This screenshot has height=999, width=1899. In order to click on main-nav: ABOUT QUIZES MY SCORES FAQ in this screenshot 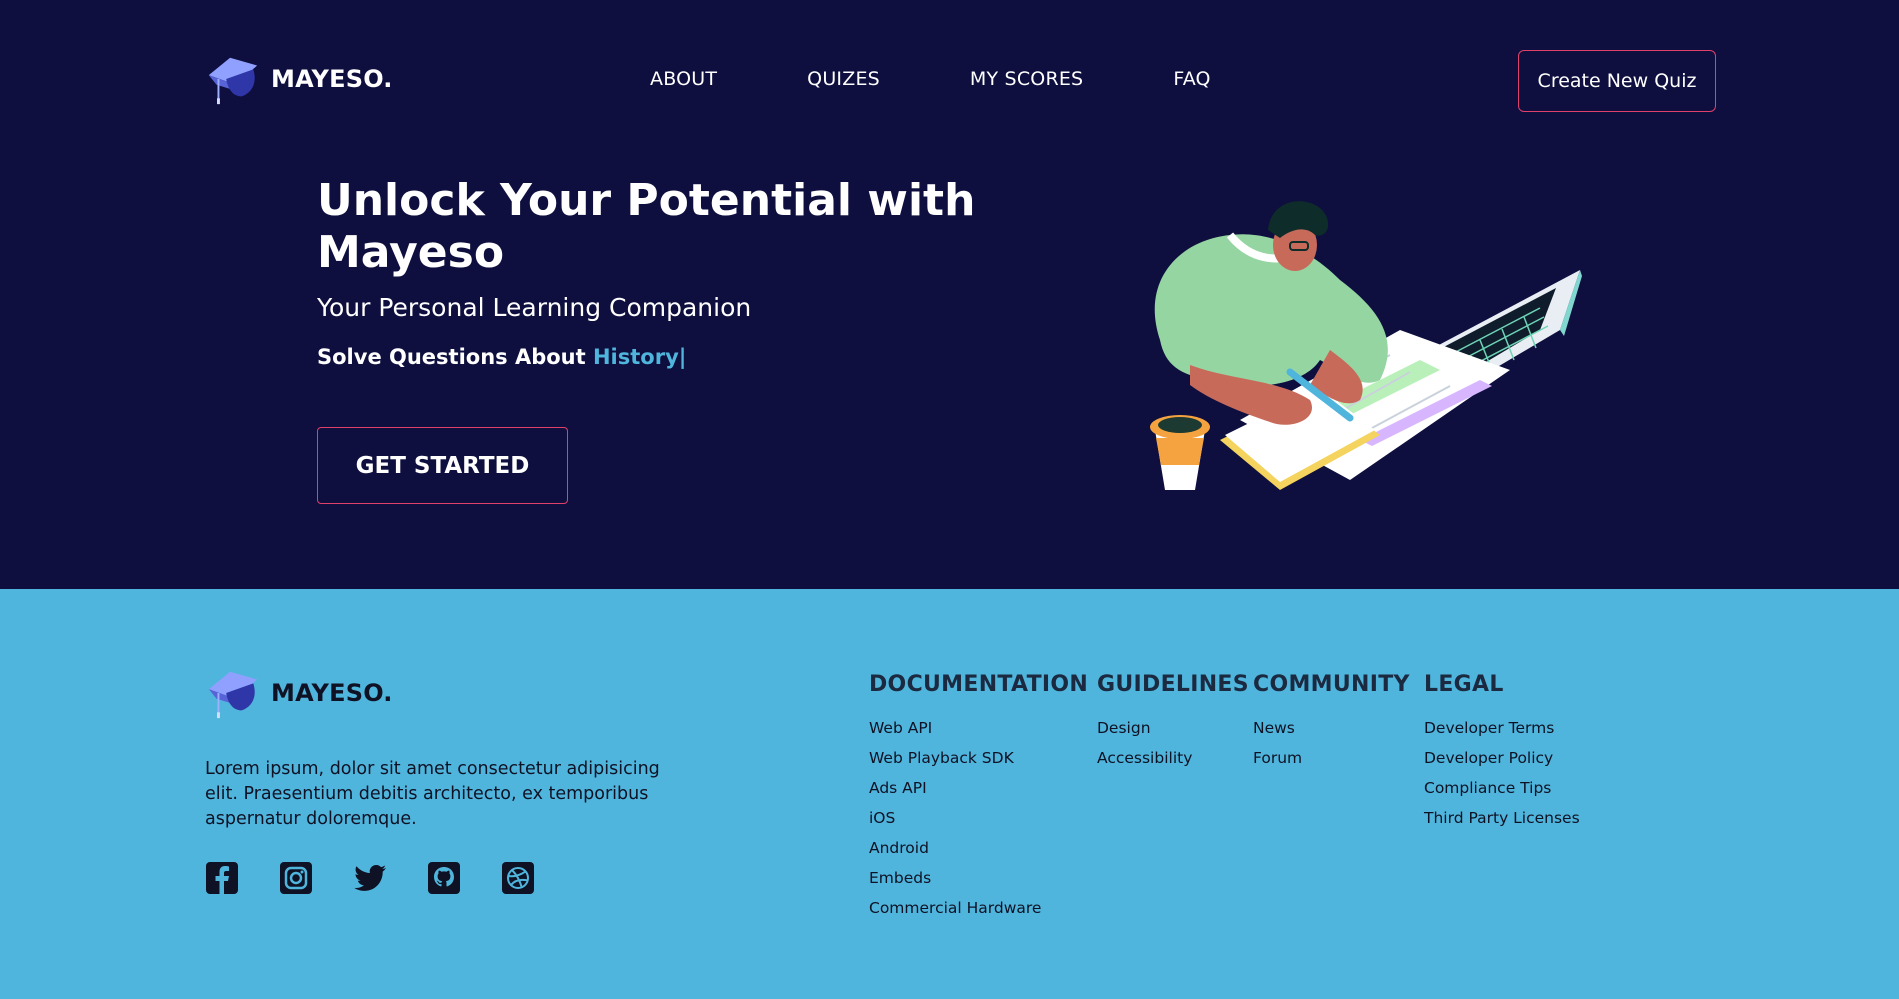, I will do `click(930, 79)`.